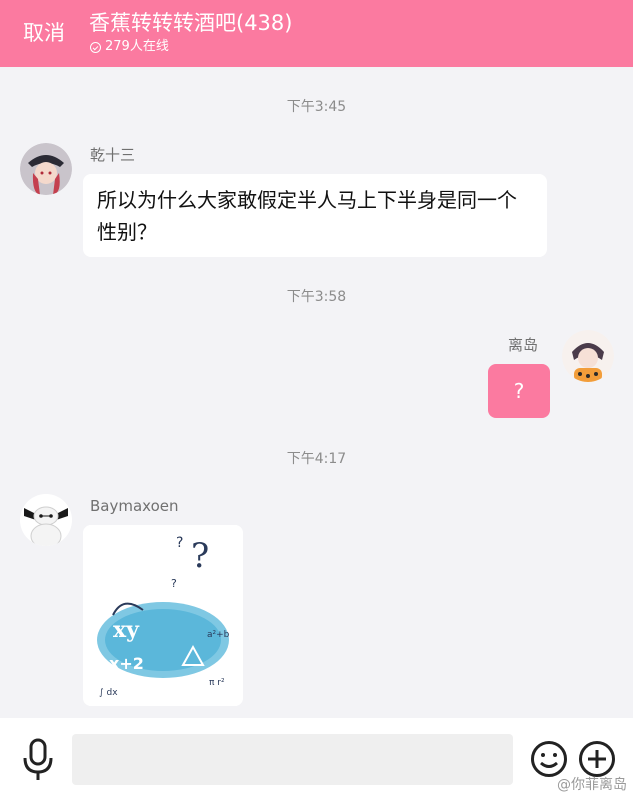 This screenshot has height=800, width=633. What do you see at coordinates (191, 23) in the screenshot?
I see `group-title: 香蕉转转转酒吧(438)` at bounding box center [191, 23].